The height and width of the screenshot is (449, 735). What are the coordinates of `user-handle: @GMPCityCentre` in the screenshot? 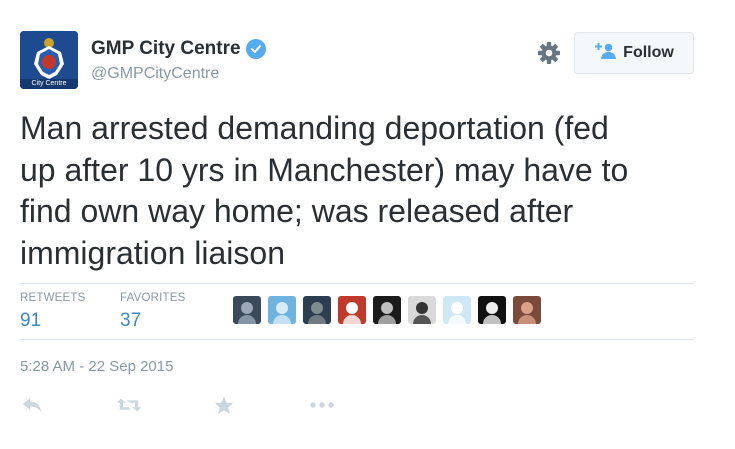 It's located at (155, 74).